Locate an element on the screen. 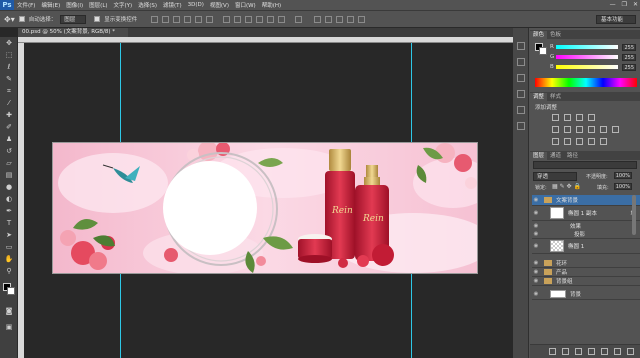 This screenshot has height=358, width=640. menu-3d: 3D(D) is located at coordinates (196, 5).